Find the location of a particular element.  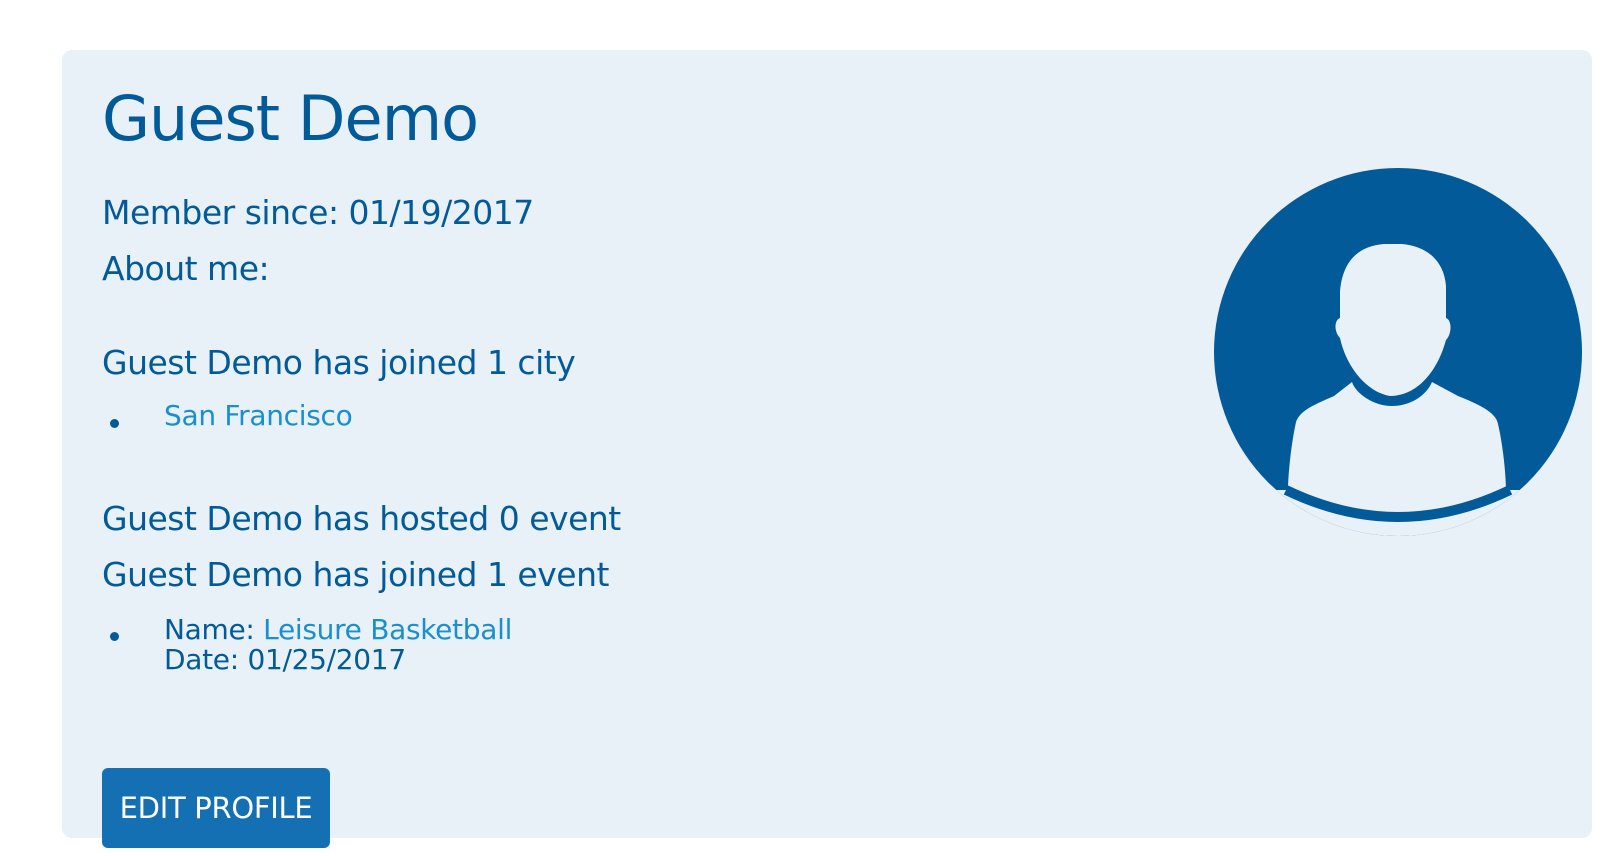

user-silhouette-icon is located at coordinates (1398, 352).